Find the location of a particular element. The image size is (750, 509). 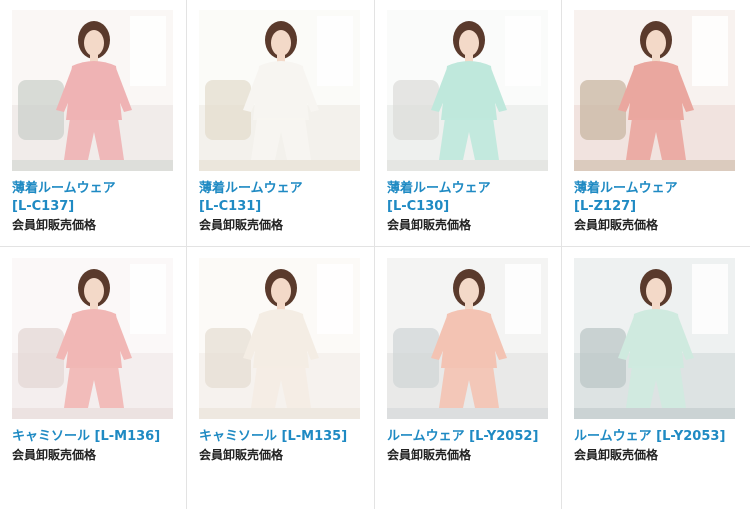

product-title-link: 薄着ルームウェア [L-Z127] is located at coordinates (662, 198).